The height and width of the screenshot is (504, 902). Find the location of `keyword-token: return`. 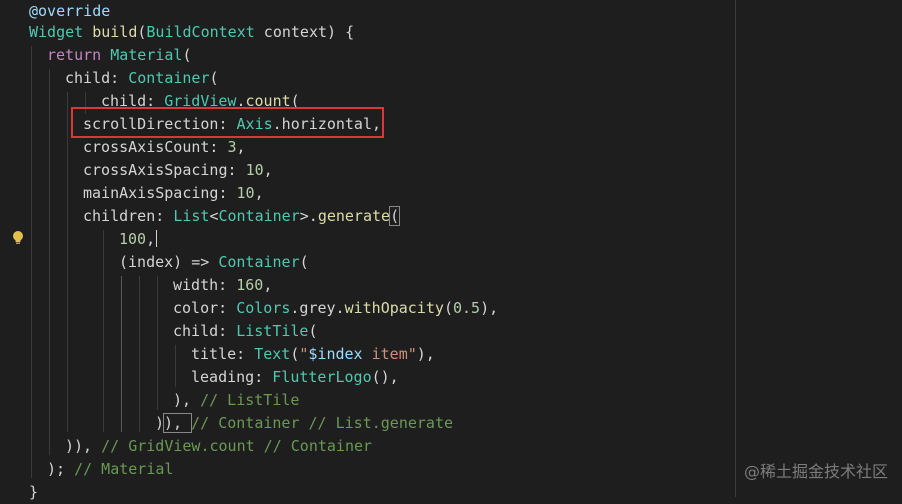

keyword-token: return is located at coordinates (74, 55).